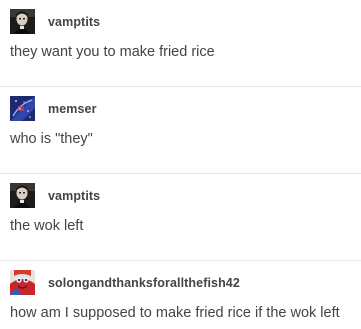 The height and width of the screenshot is (329, 361). I want to click on post-text: who is "they", so click(51, 139).